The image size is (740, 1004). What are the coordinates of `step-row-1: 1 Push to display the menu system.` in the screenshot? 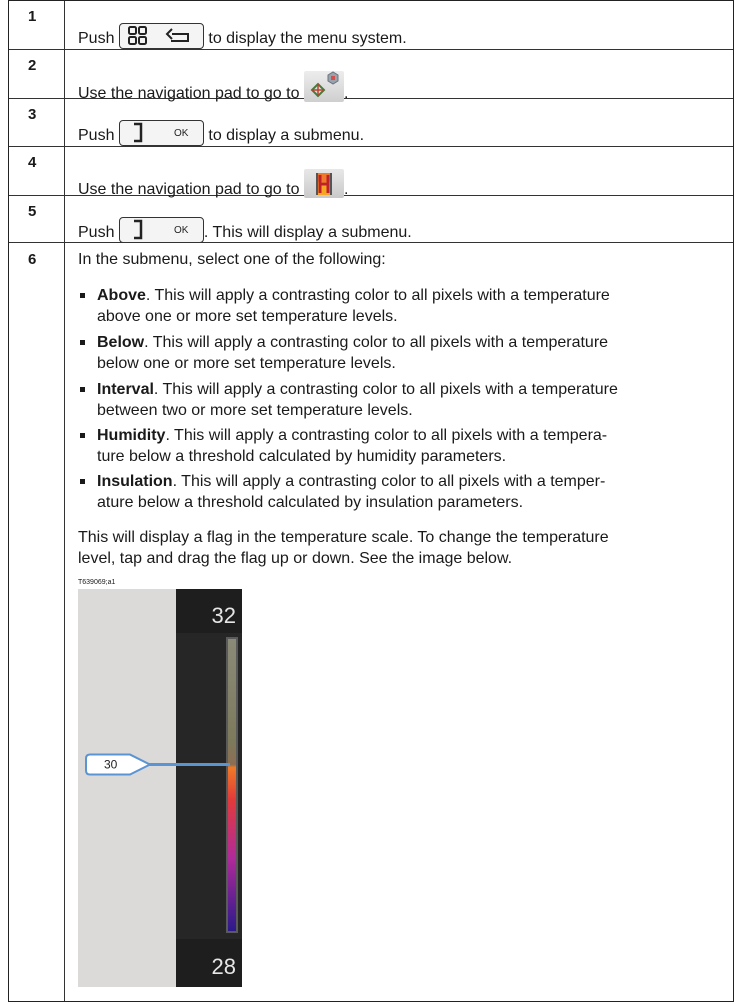 It's located at (371, 25).